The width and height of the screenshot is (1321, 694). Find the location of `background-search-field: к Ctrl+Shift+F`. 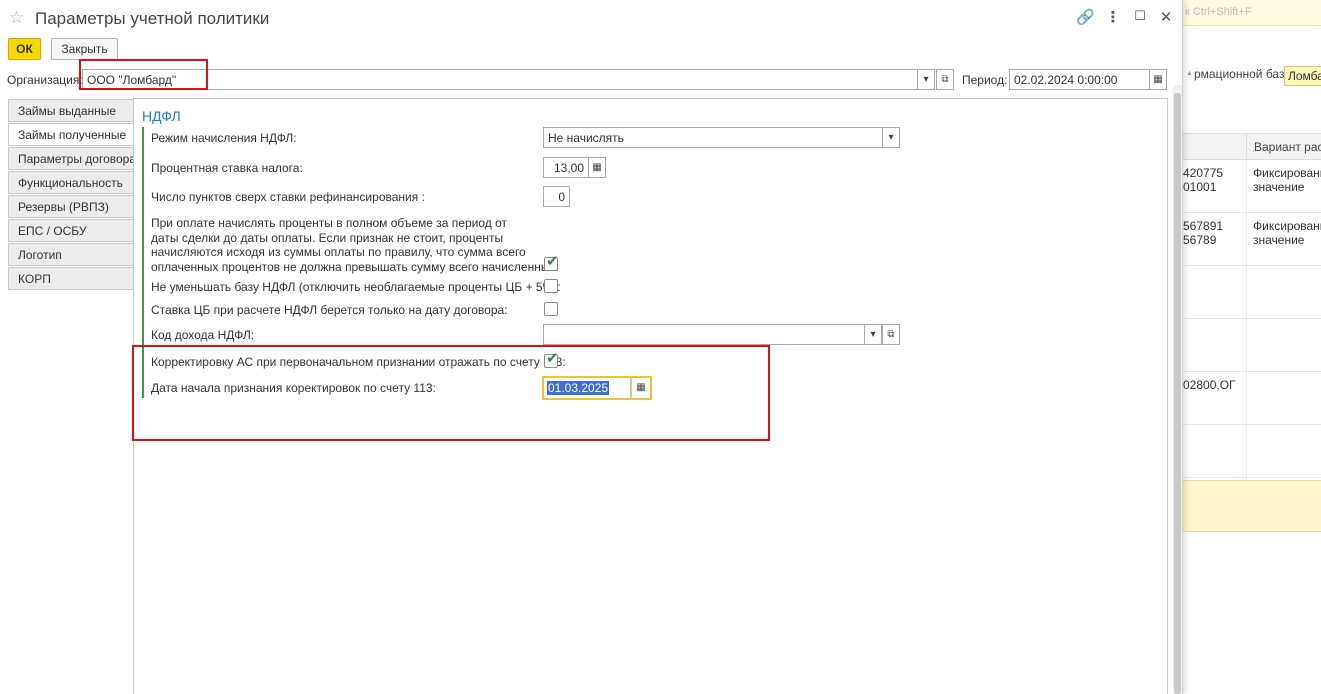

background-search-field: к Ctrl+Shift+F is located at coordinates (1252, 13).